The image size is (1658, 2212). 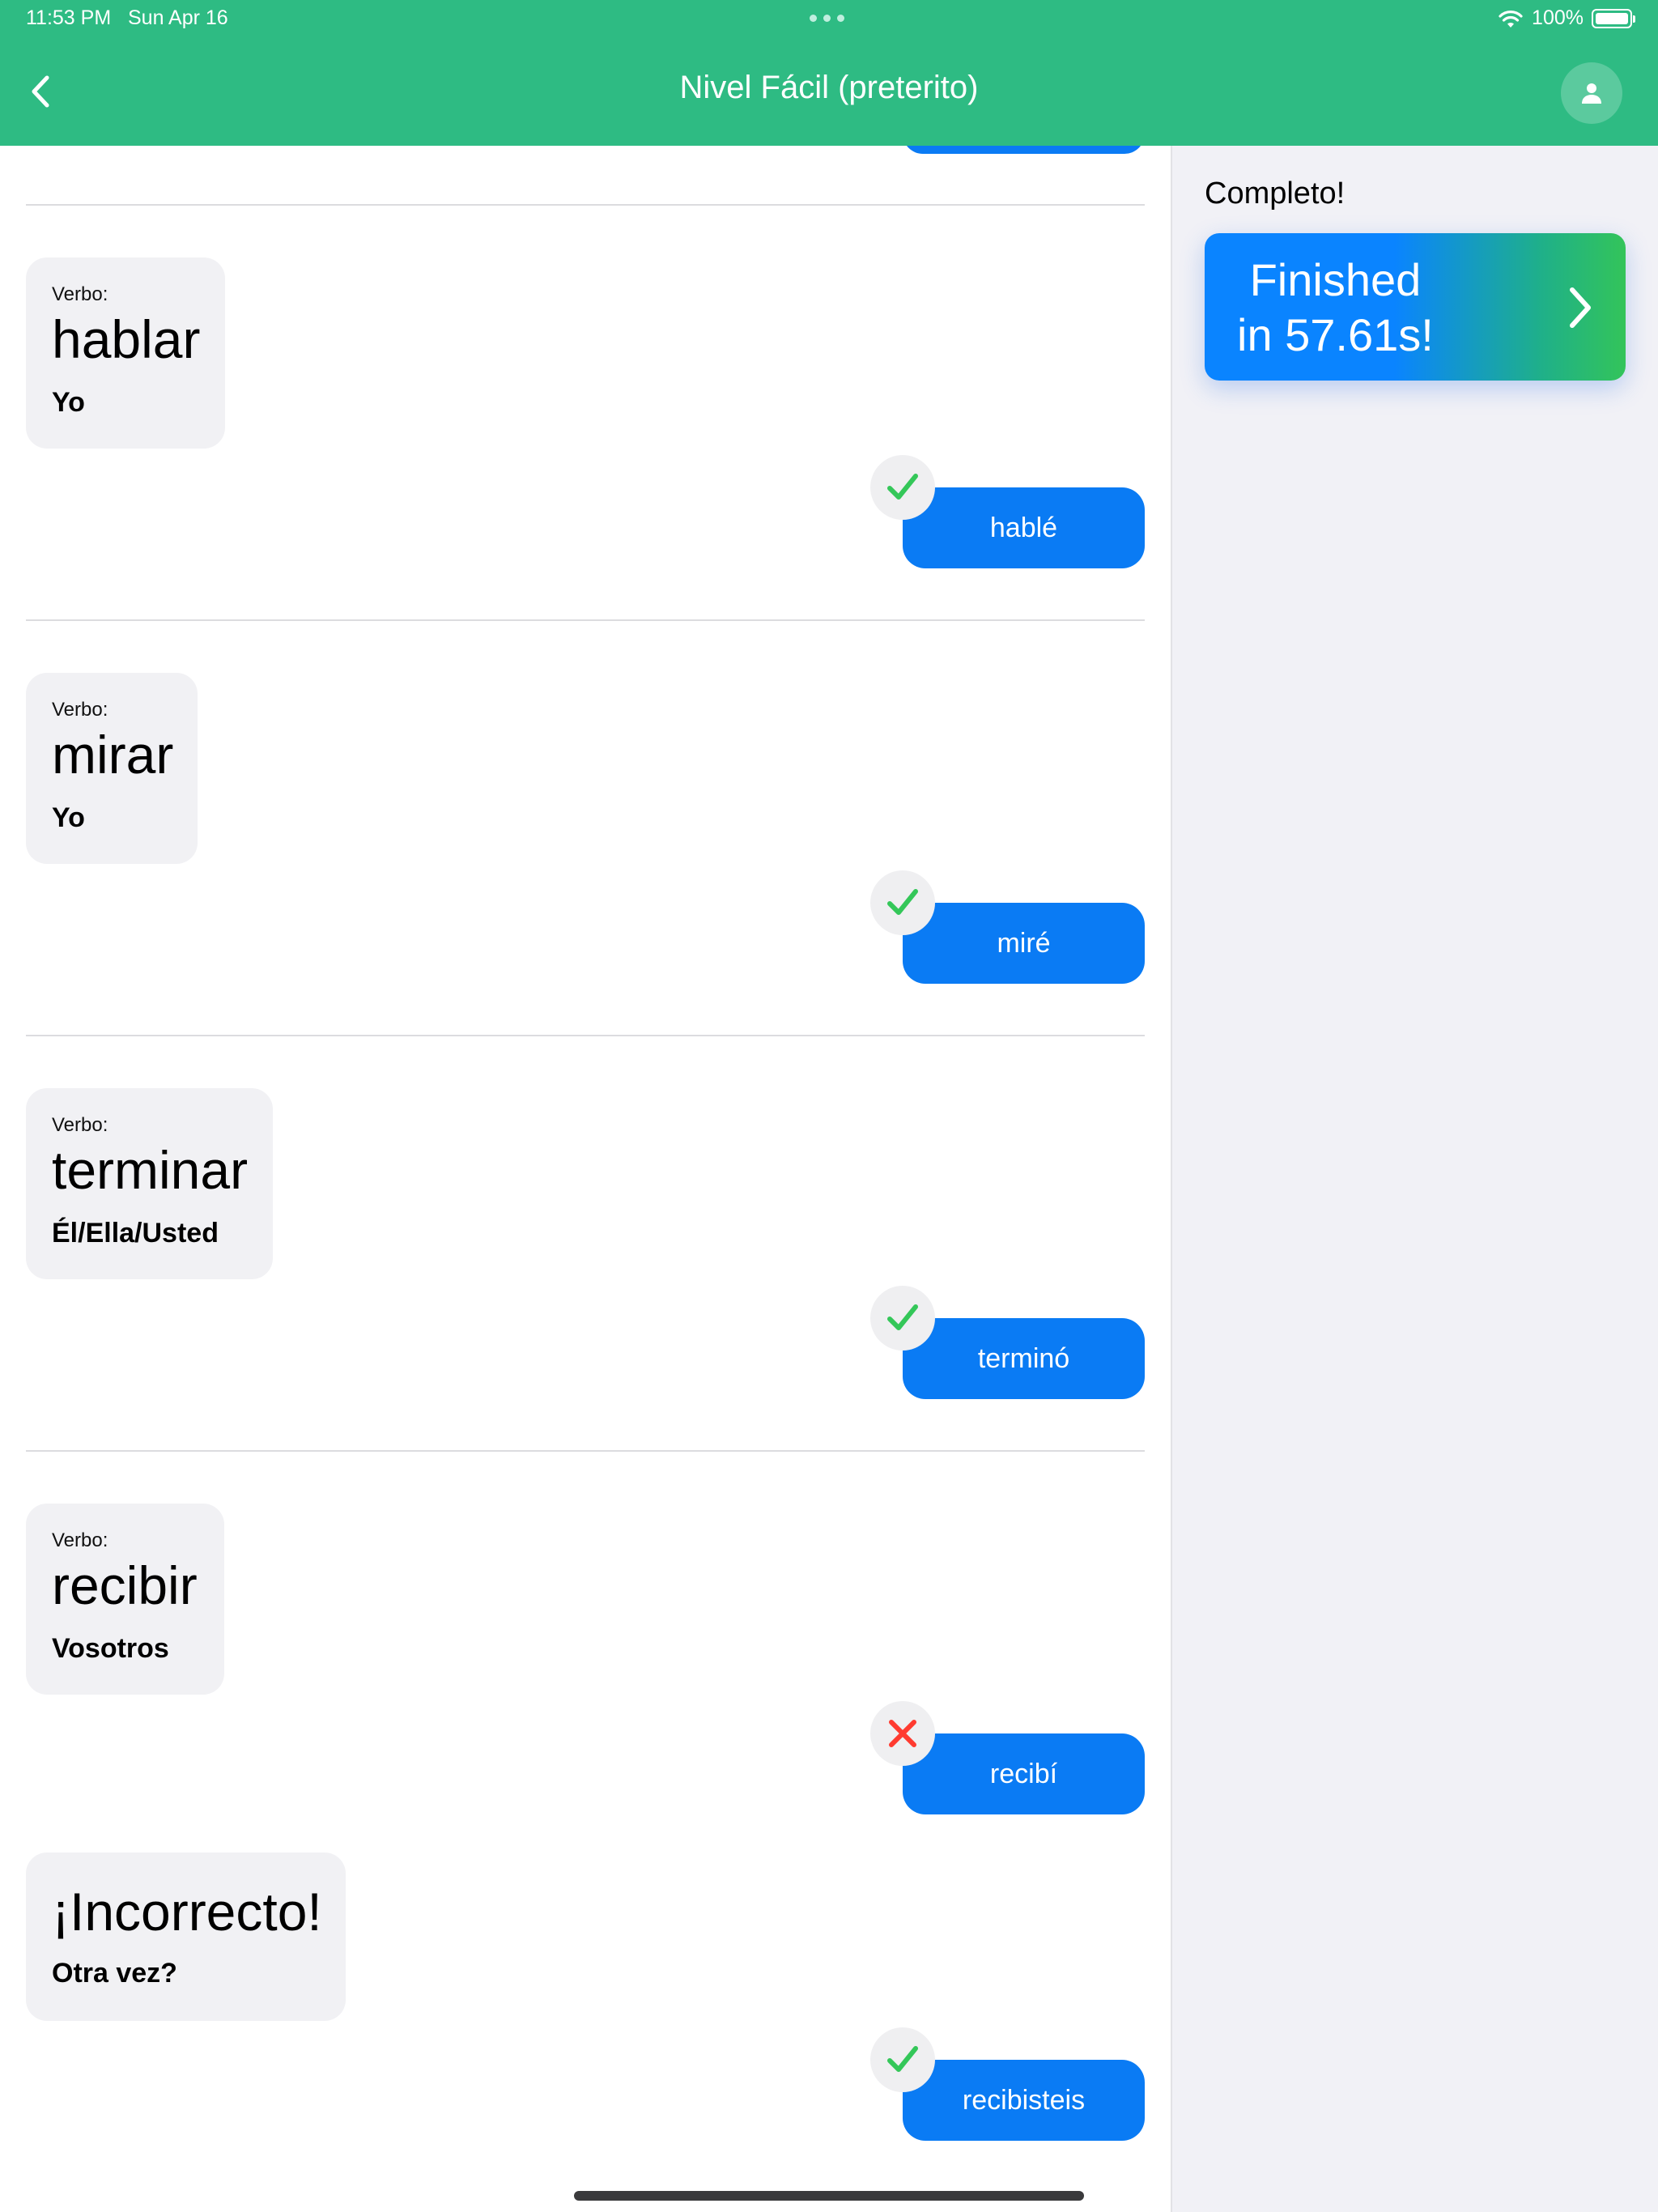 I want to click on finish-time-text: Finished in 57.61s!, so click(x=1335, y=308).